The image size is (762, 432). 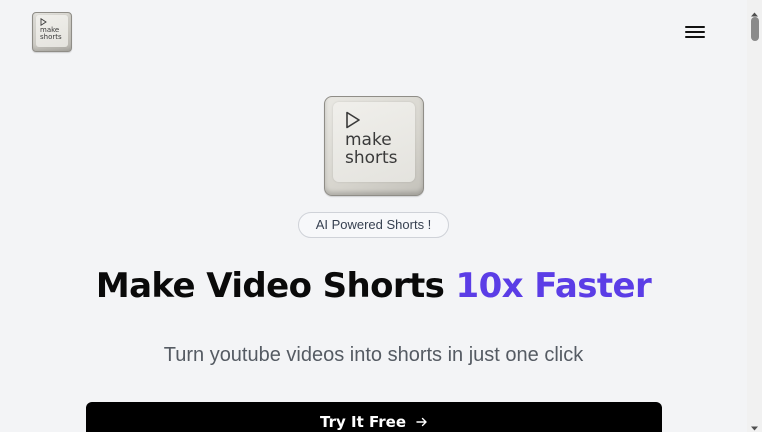 I want to click on vertical-scrollbar, so click(x=754, y=216).